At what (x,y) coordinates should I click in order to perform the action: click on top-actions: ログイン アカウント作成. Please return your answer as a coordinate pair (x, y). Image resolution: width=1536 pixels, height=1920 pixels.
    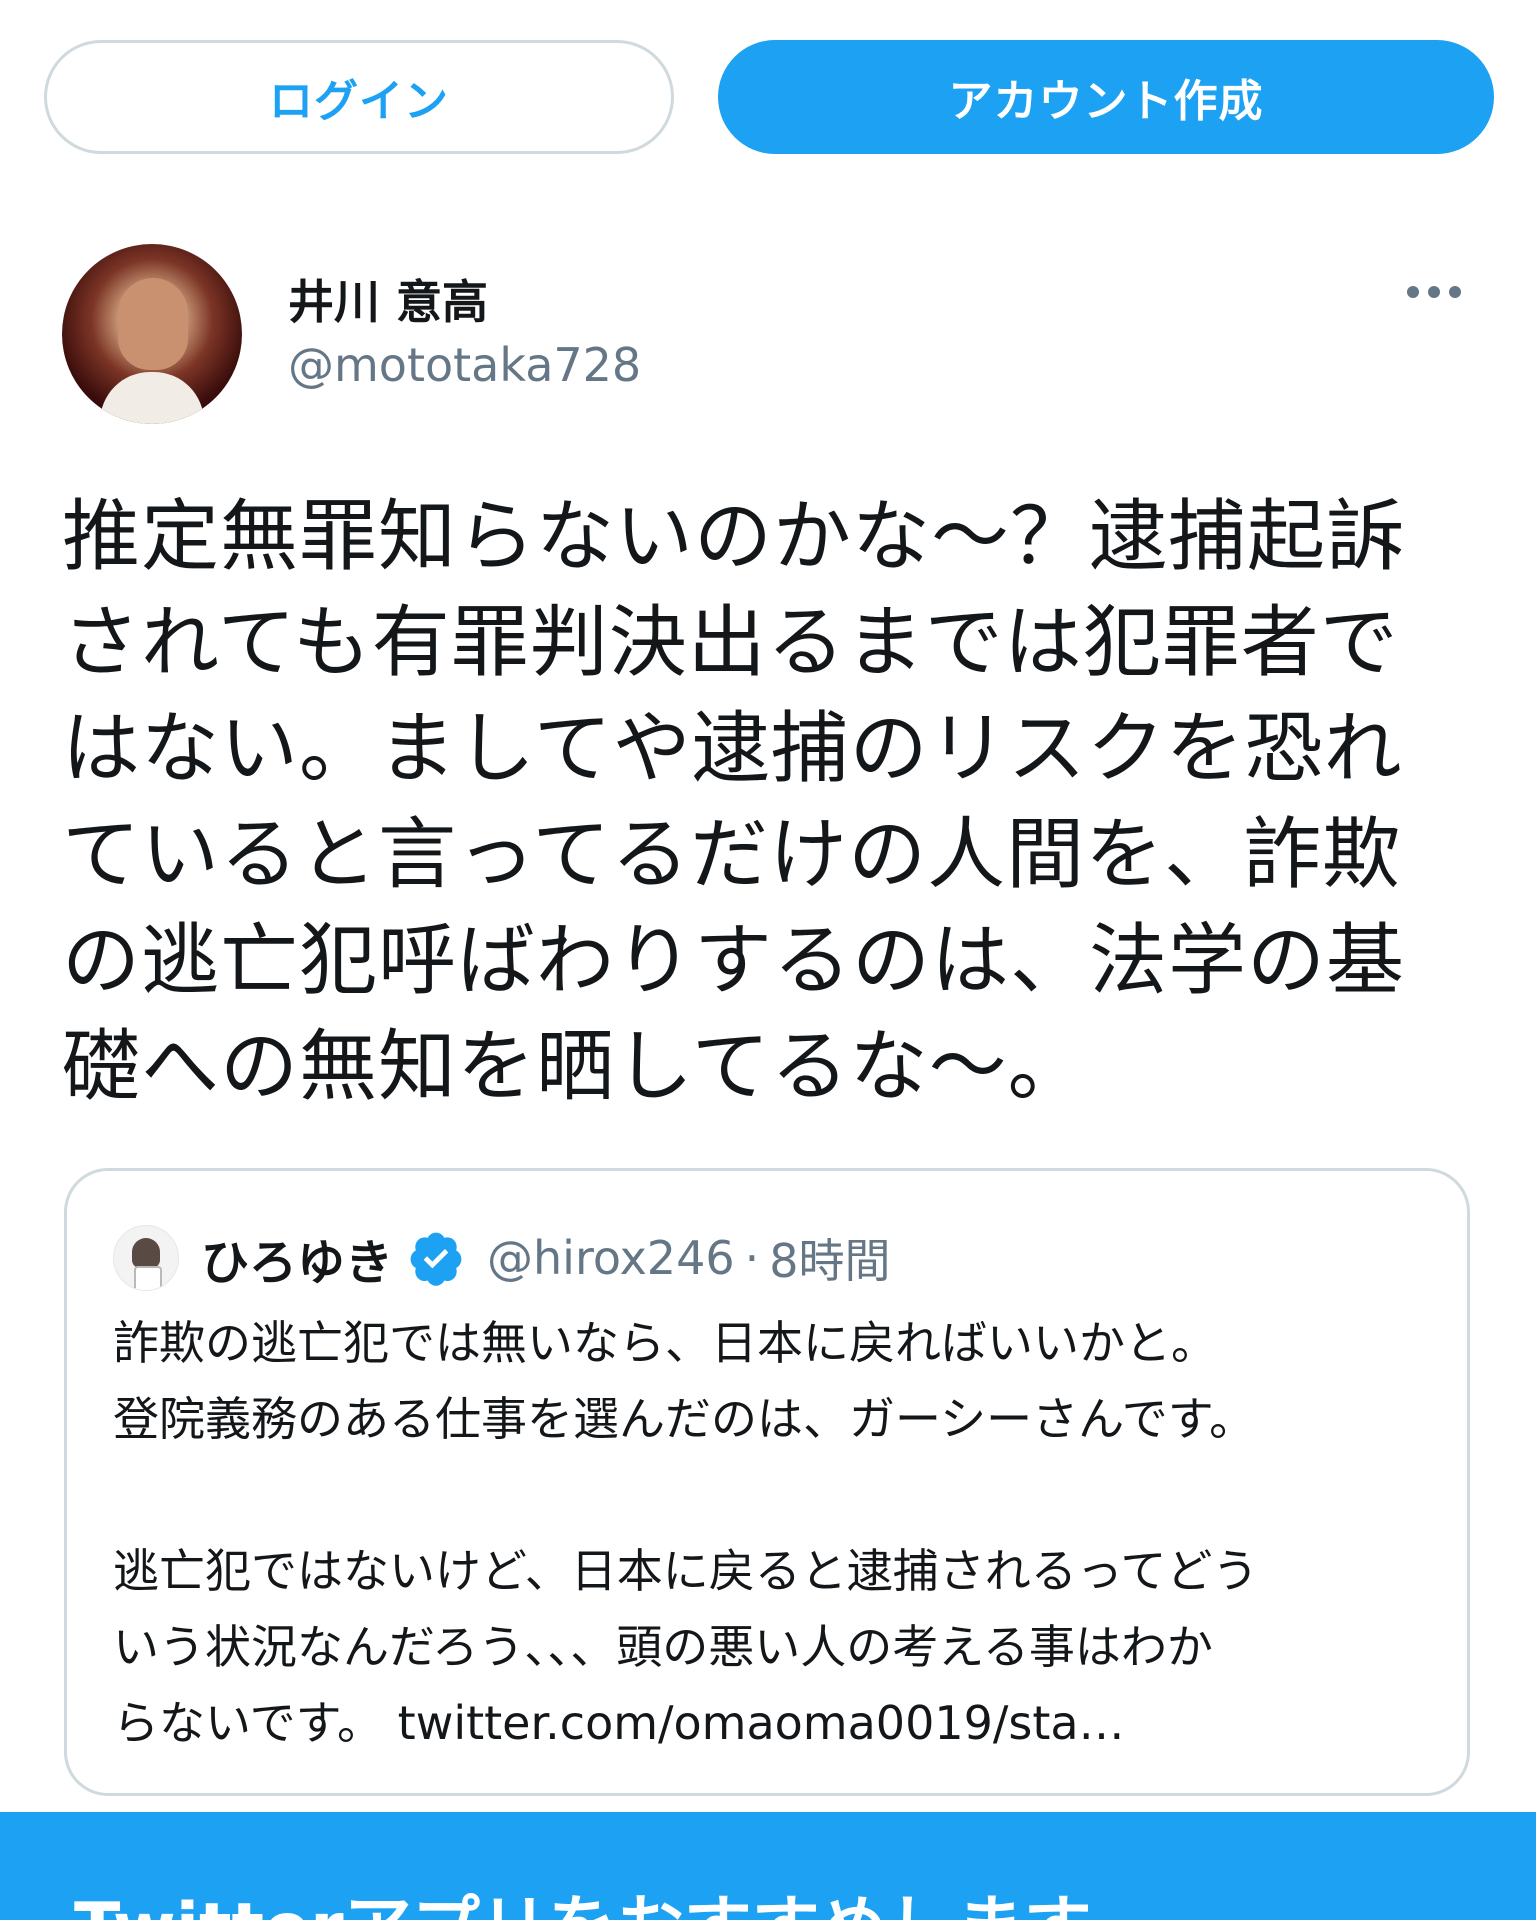
    Looking at the image, I should click on (769, 99).